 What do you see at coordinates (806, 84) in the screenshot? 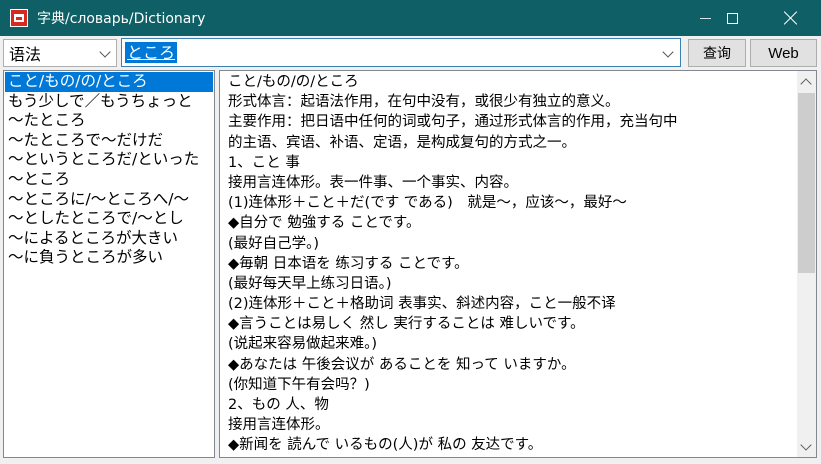
I see `scroll-up-icon` at bounding box center [806, 84].